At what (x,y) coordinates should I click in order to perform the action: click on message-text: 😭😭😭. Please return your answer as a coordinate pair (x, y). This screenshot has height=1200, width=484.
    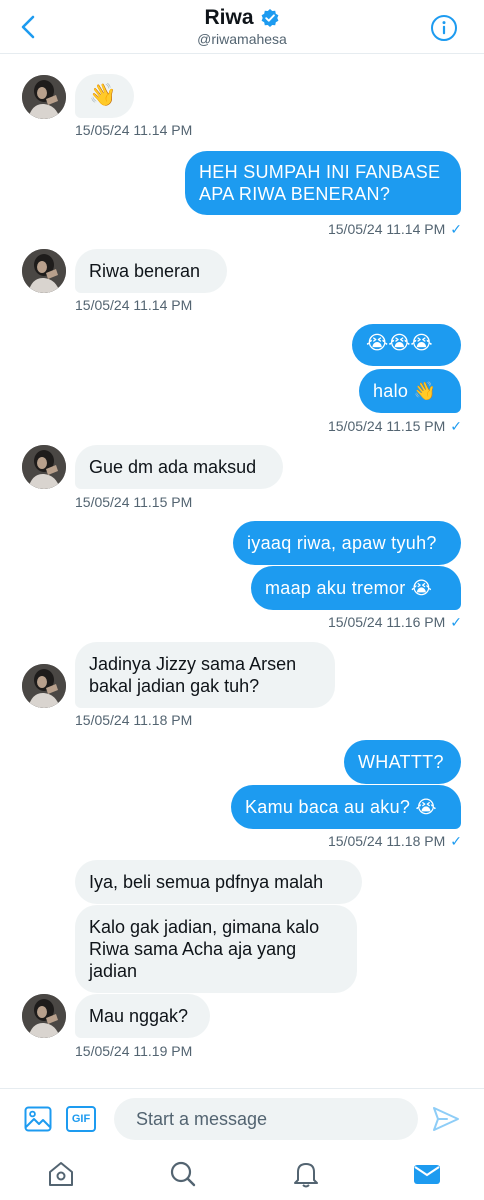
    Looking at the image, I should click on (399, 343).